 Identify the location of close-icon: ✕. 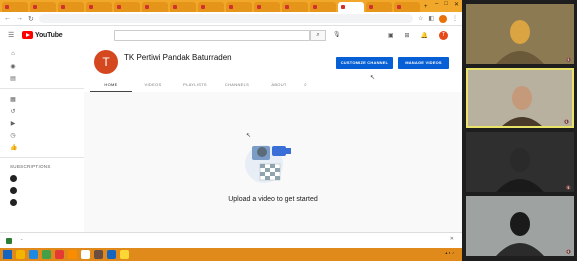
(452, 239).